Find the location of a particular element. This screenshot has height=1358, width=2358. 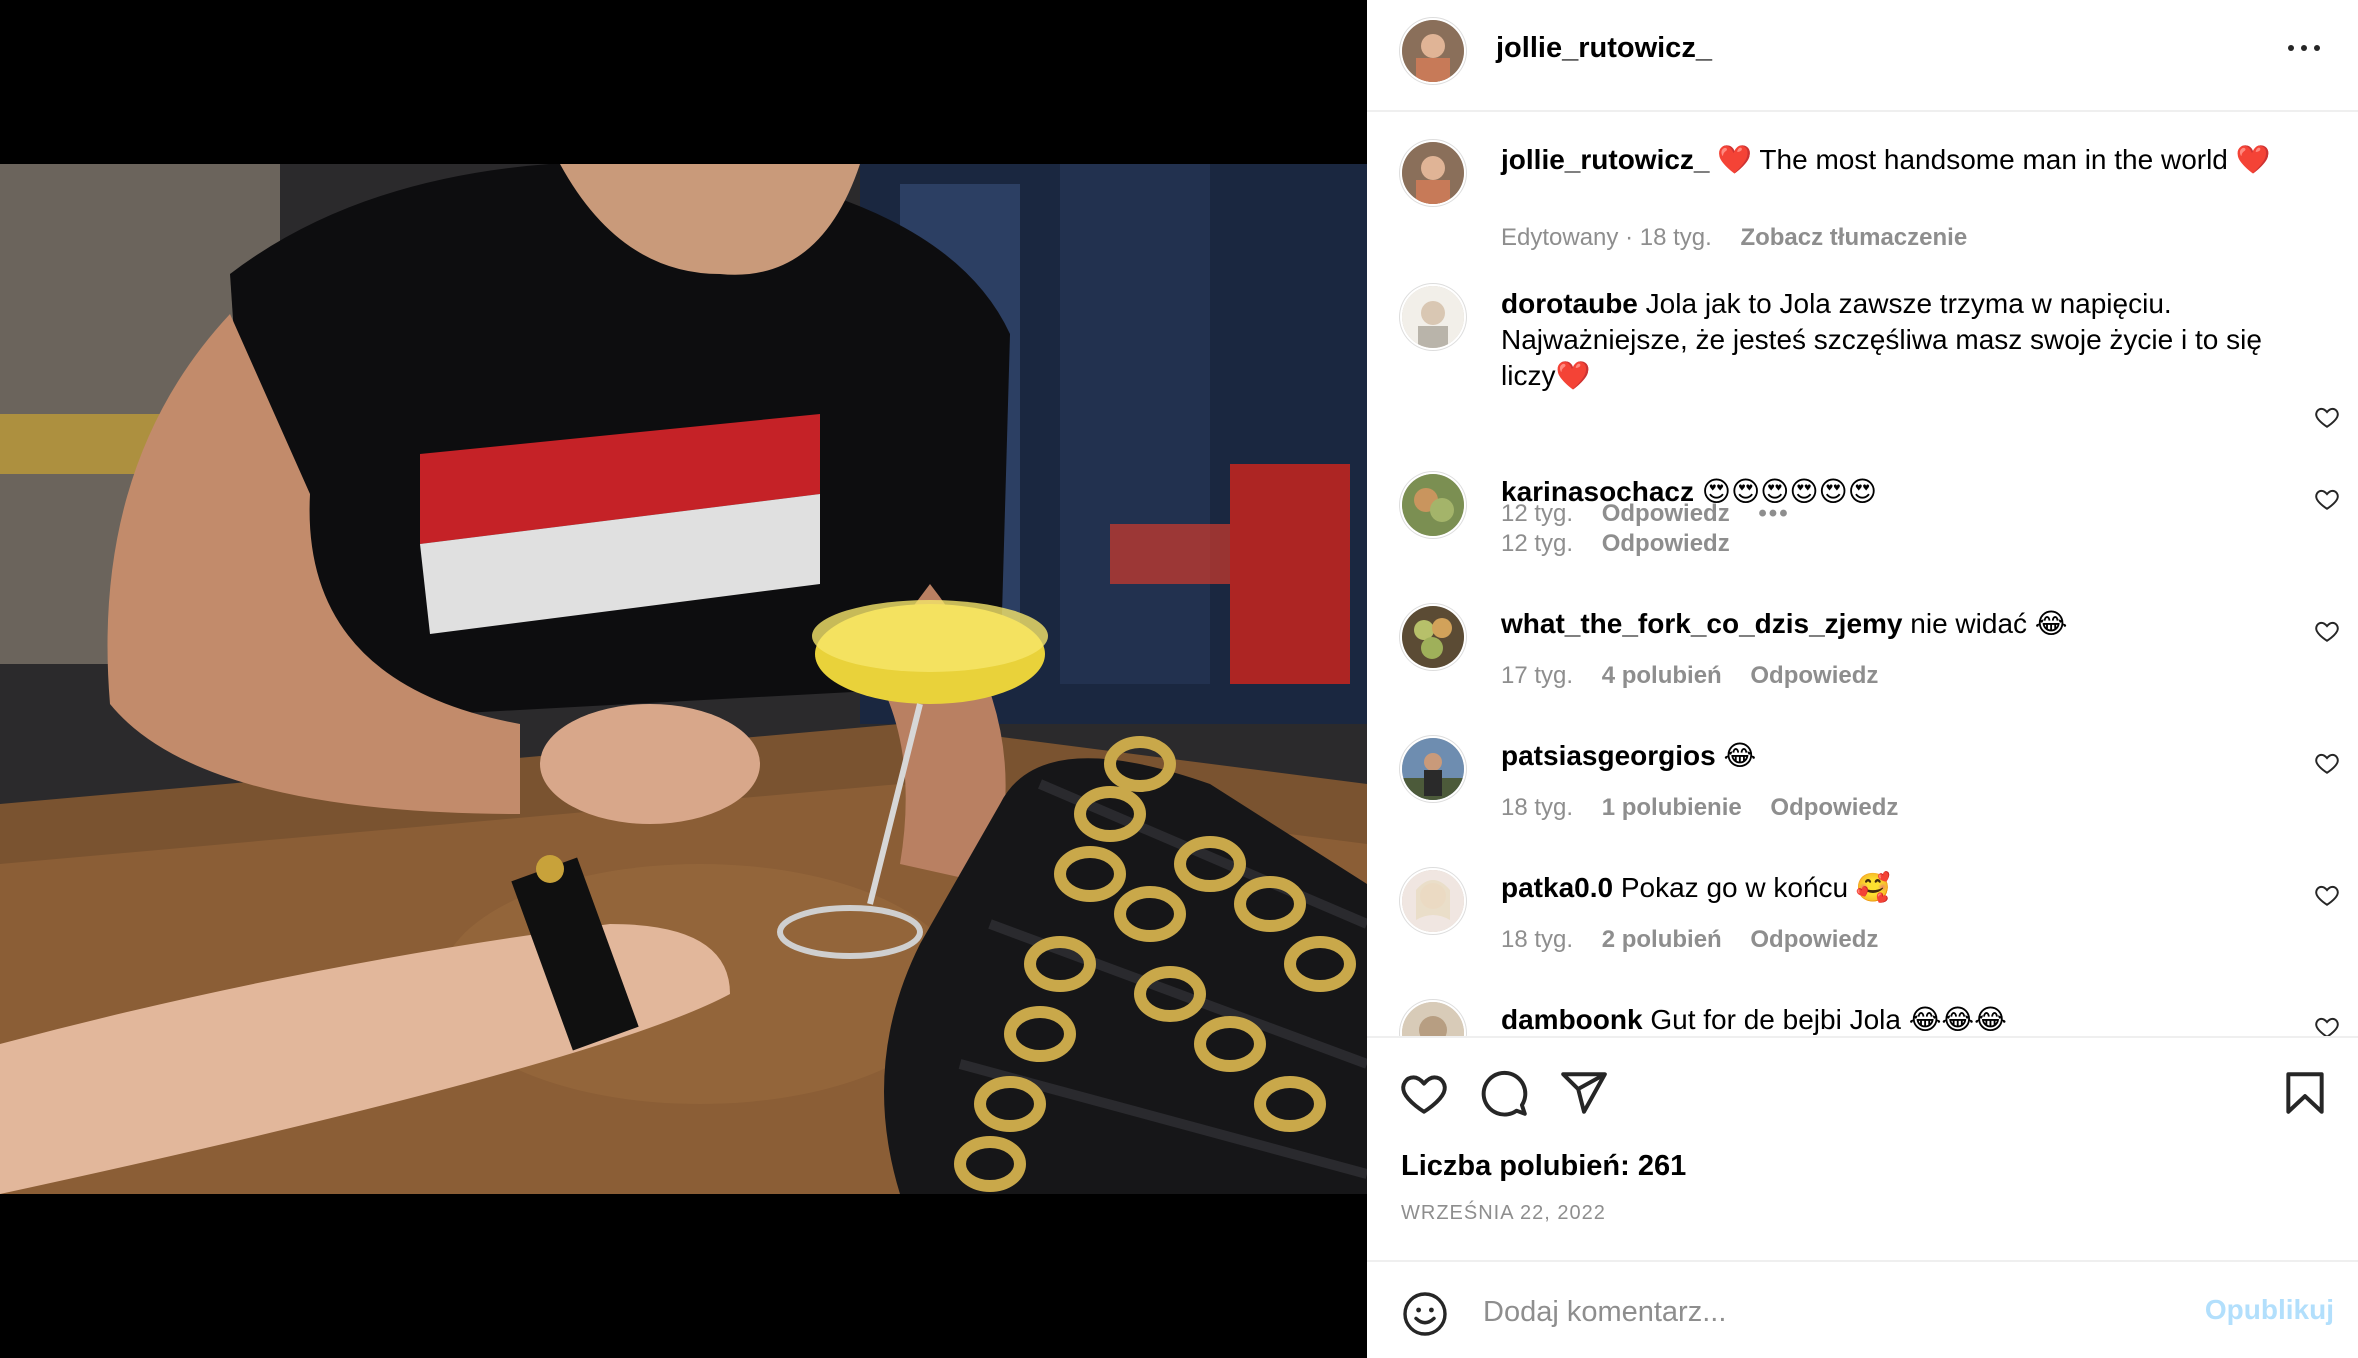

commenter-username: what_the_fork_co_dzis_zjemy is located at coordinates (1702, 623).